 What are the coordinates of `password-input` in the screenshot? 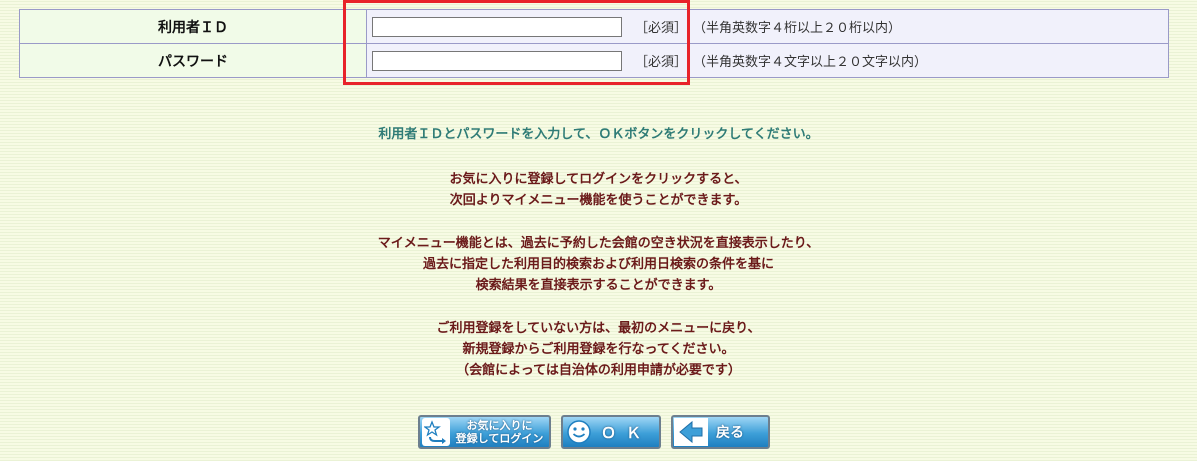 It's located at (497, 60).